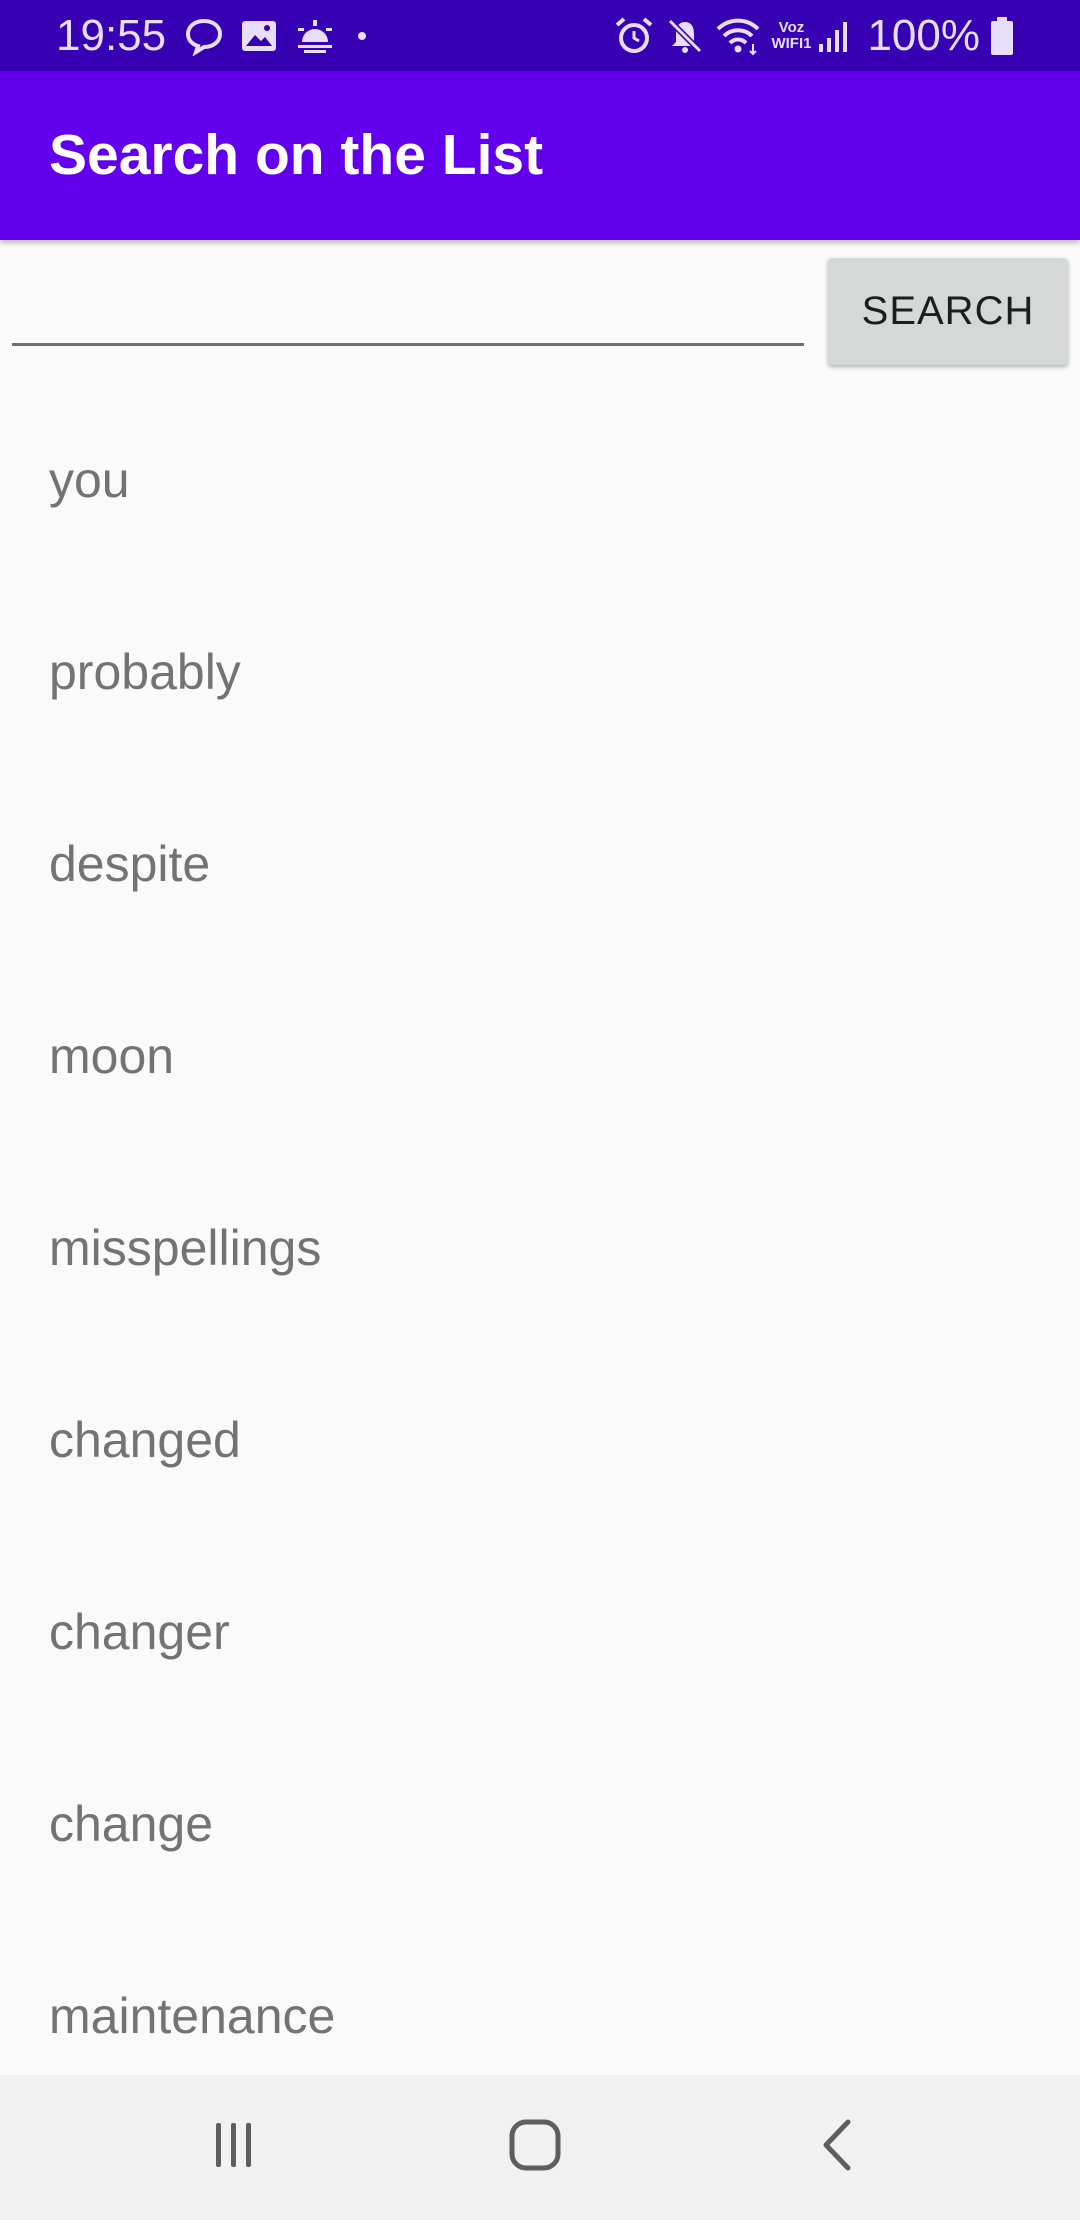 The width and height of the screenshot is (1080, 2220). Describe the element at coordinates (634, 36) in the screenshot. I see `alarm-icon` at that location.